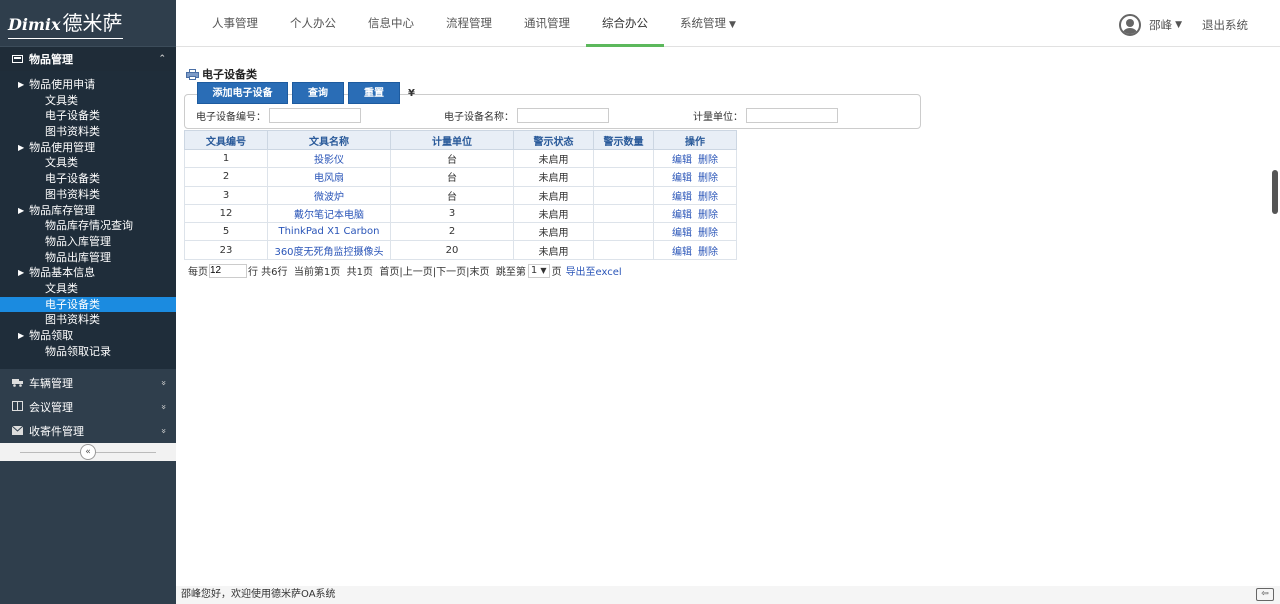 The width and height of the screenshot is (1280, 604). Describe the element at coordinates (88, 226) in the screenshot. I see `tree-leaf: 物品库存情况查询` at that location.